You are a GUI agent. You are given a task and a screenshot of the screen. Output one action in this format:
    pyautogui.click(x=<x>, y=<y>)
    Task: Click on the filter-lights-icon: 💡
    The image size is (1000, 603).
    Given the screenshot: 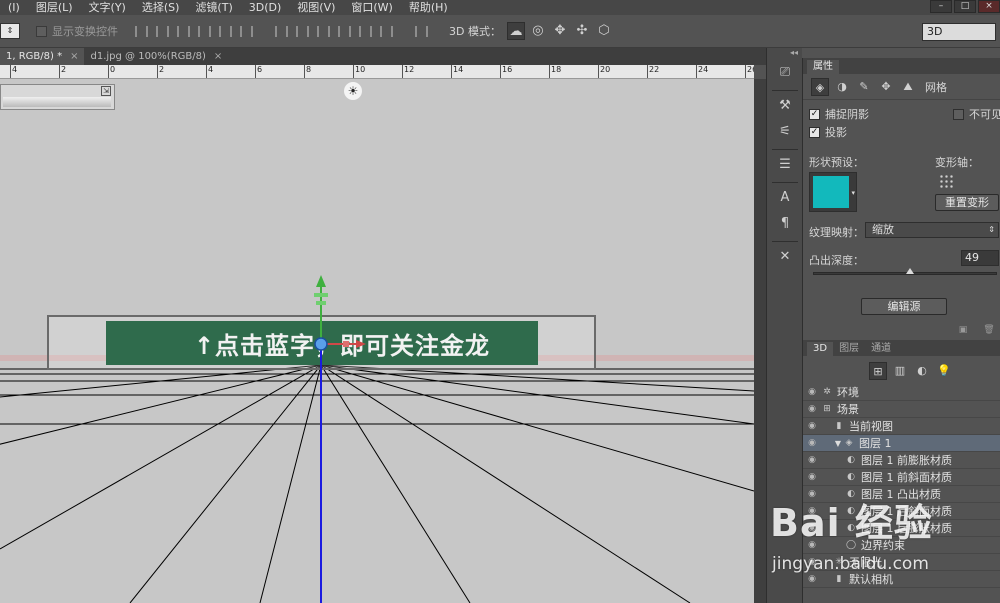 What is the action you would take?
    pyautogui.click(x=944, y=371)
    